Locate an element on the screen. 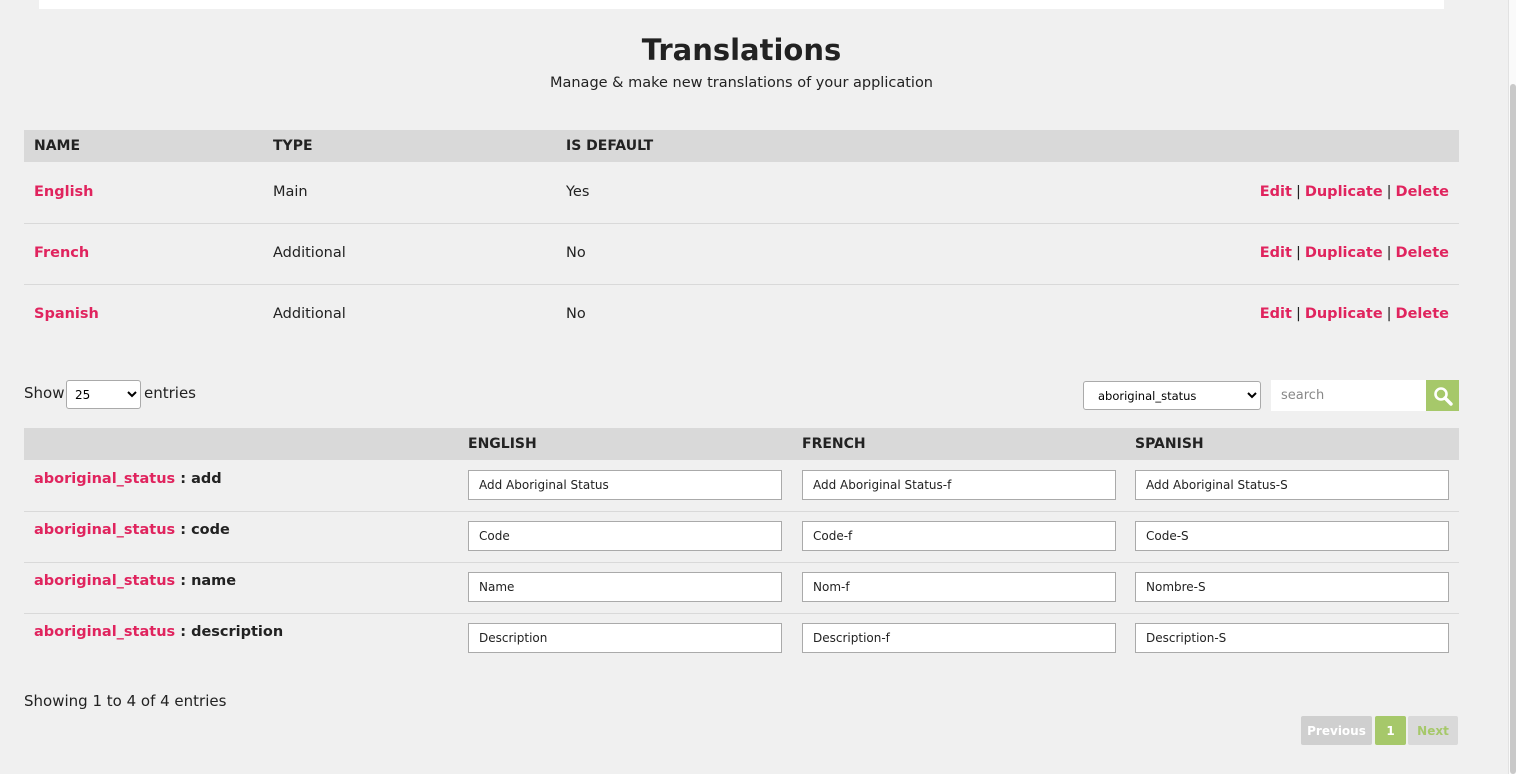  translations-table-header: ENGLISH FRENCH SPANISH is located at coordinates (741, 444).